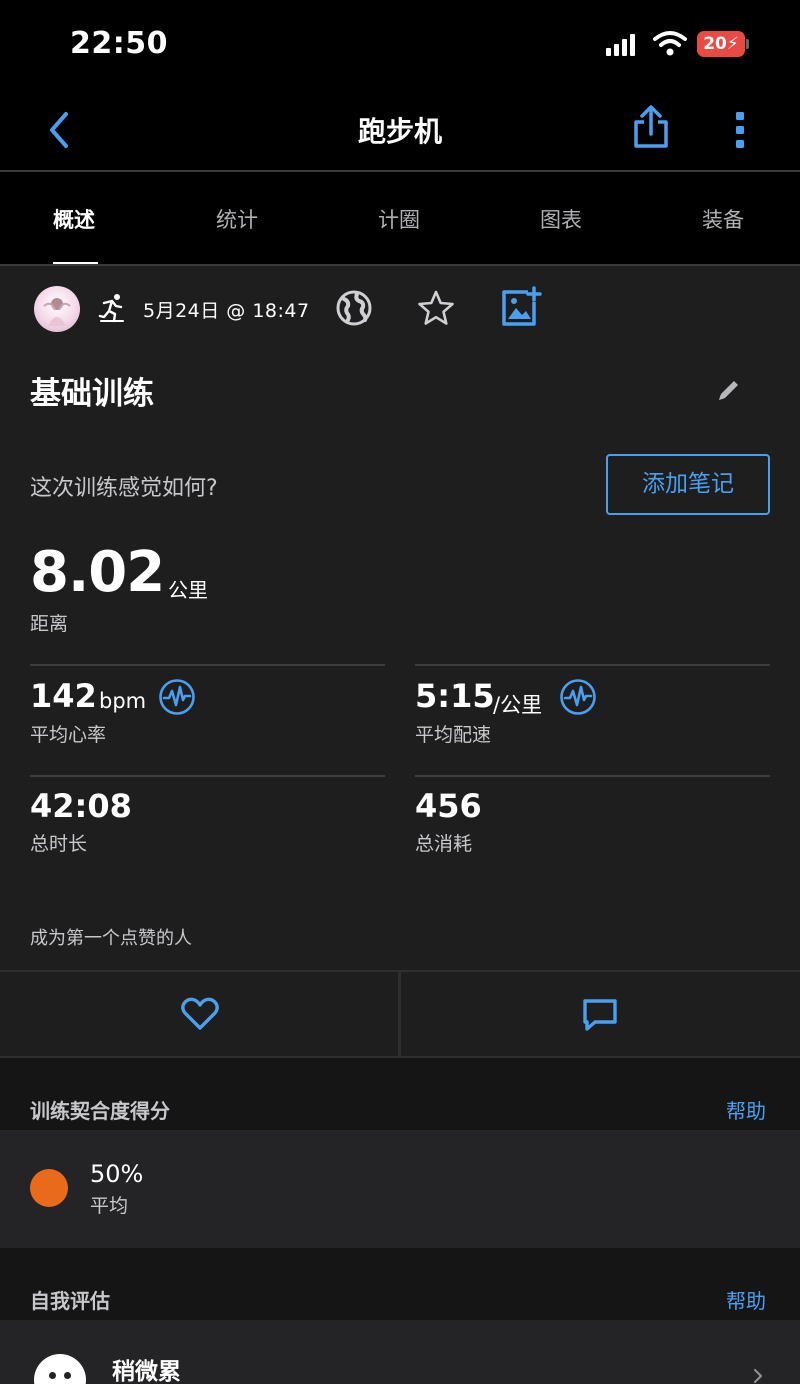 The image size is (800, 1384). I want to click on duration-label: 总时长, so click(59, 844).